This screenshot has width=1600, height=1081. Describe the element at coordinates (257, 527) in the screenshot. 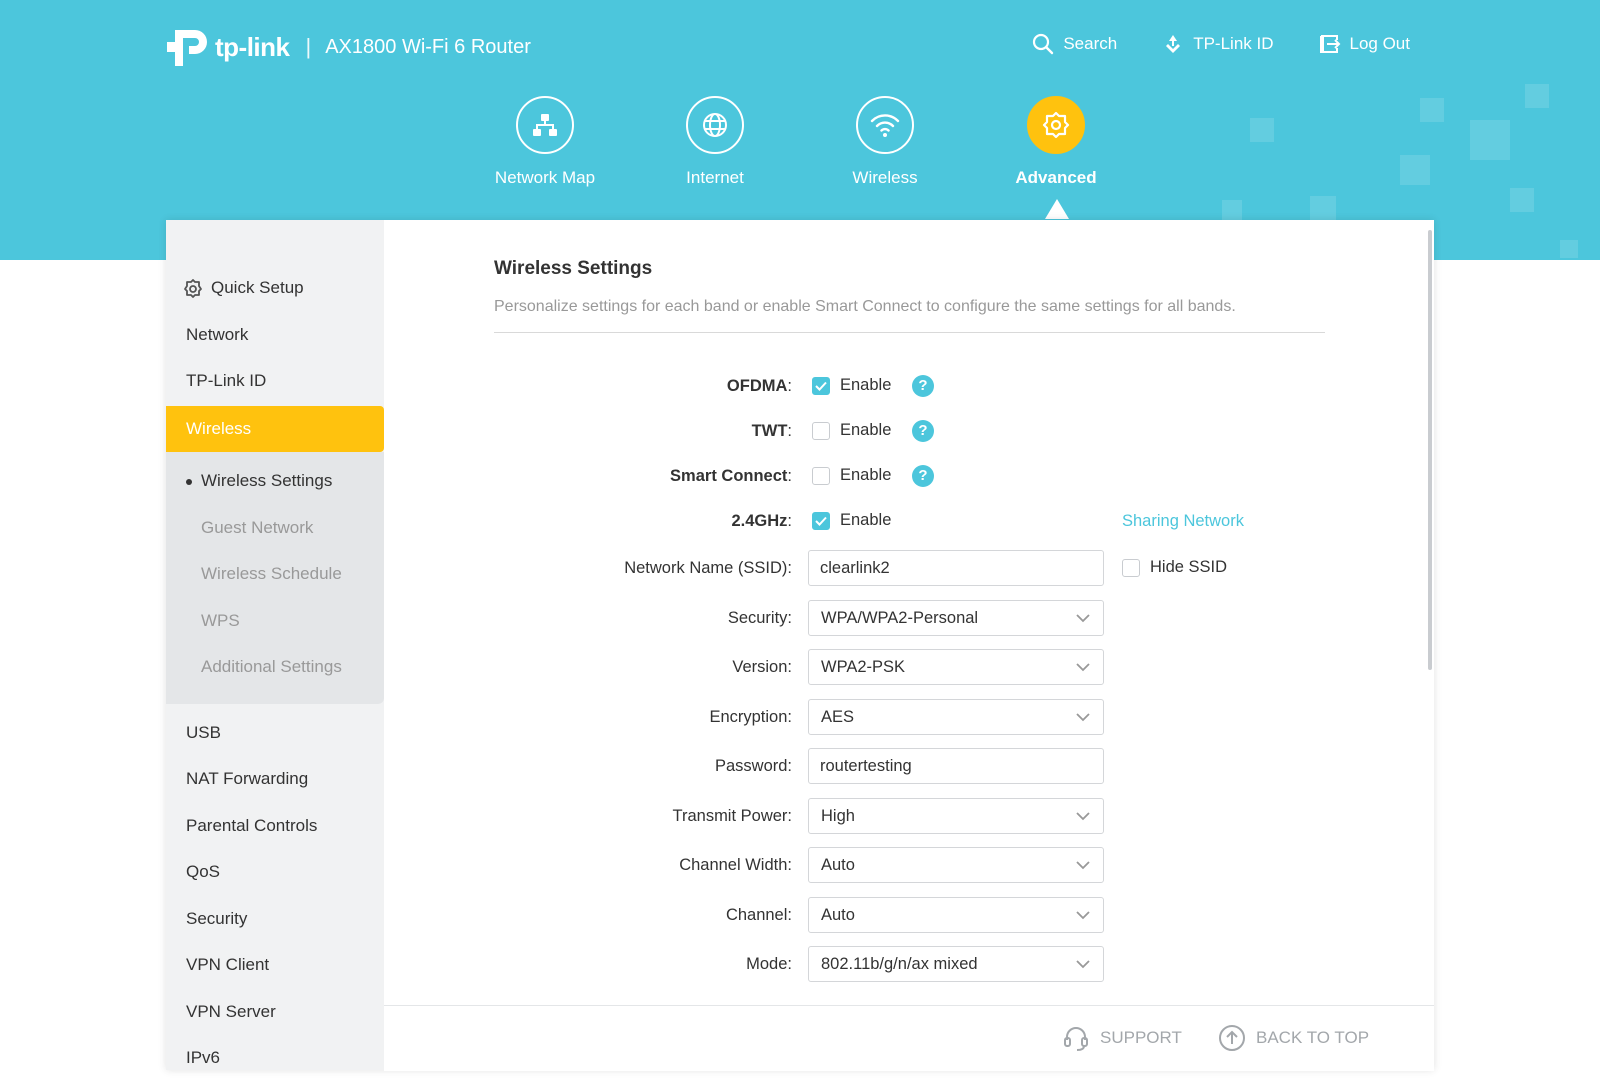

I see `sidebar-subitem-label: Guest Network` at that location.